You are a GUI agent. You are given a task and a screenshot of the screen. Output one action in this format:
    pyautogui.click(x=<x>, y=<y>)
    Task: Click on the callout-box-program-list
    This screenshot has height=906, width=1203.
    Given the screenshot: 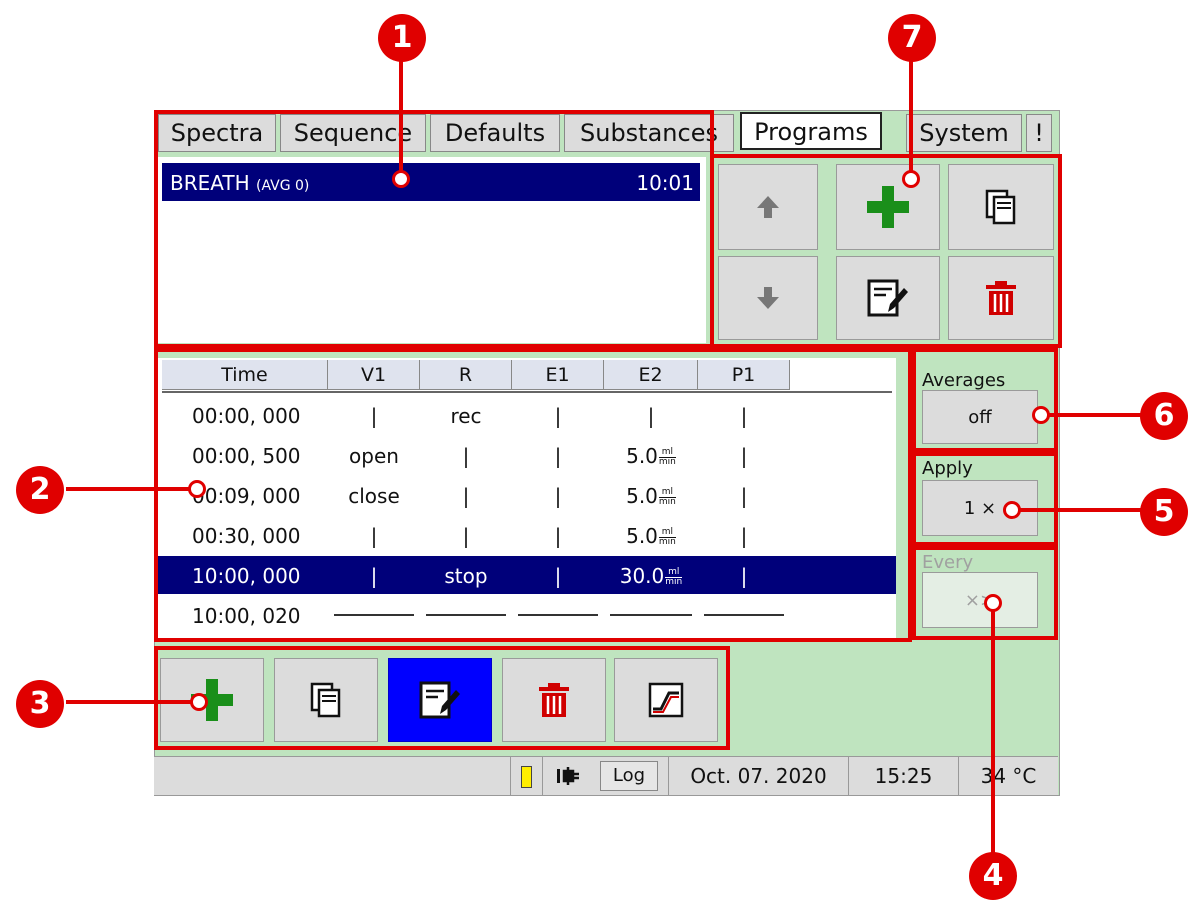 What is the action you would take?
    pyautogui.click(x=434, y=229)
    